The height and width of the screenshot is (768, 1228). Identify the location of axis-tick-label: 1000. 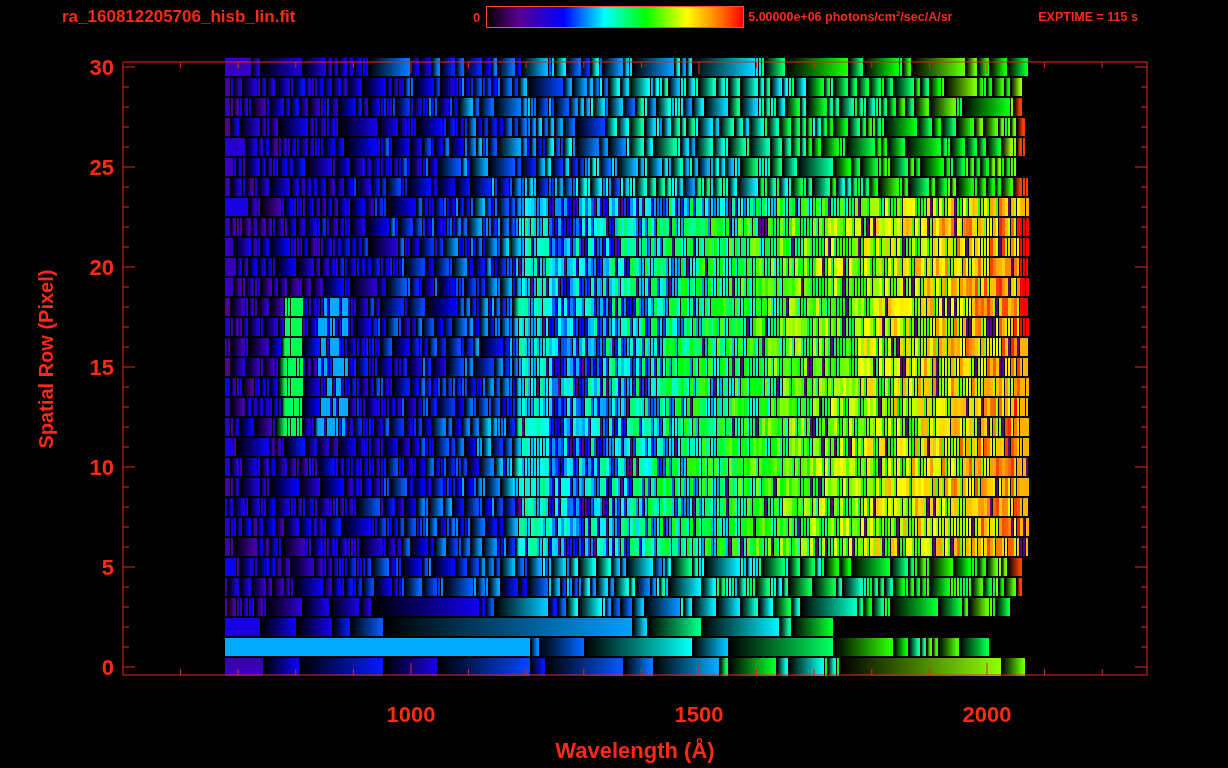
(411, 714).